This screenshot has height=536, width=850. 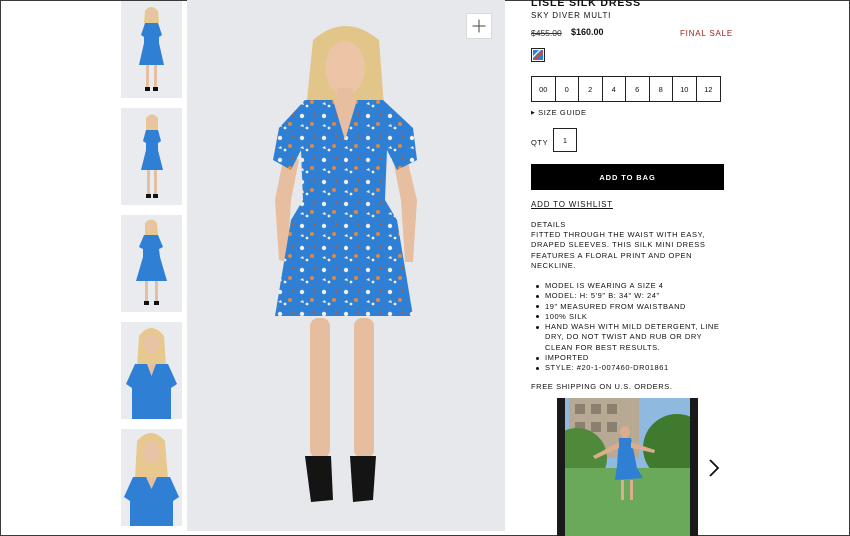 What do you see at coordinates (567, 89) in the screenshot?
I see `size-option: 0` at bounding box center [567, 89].